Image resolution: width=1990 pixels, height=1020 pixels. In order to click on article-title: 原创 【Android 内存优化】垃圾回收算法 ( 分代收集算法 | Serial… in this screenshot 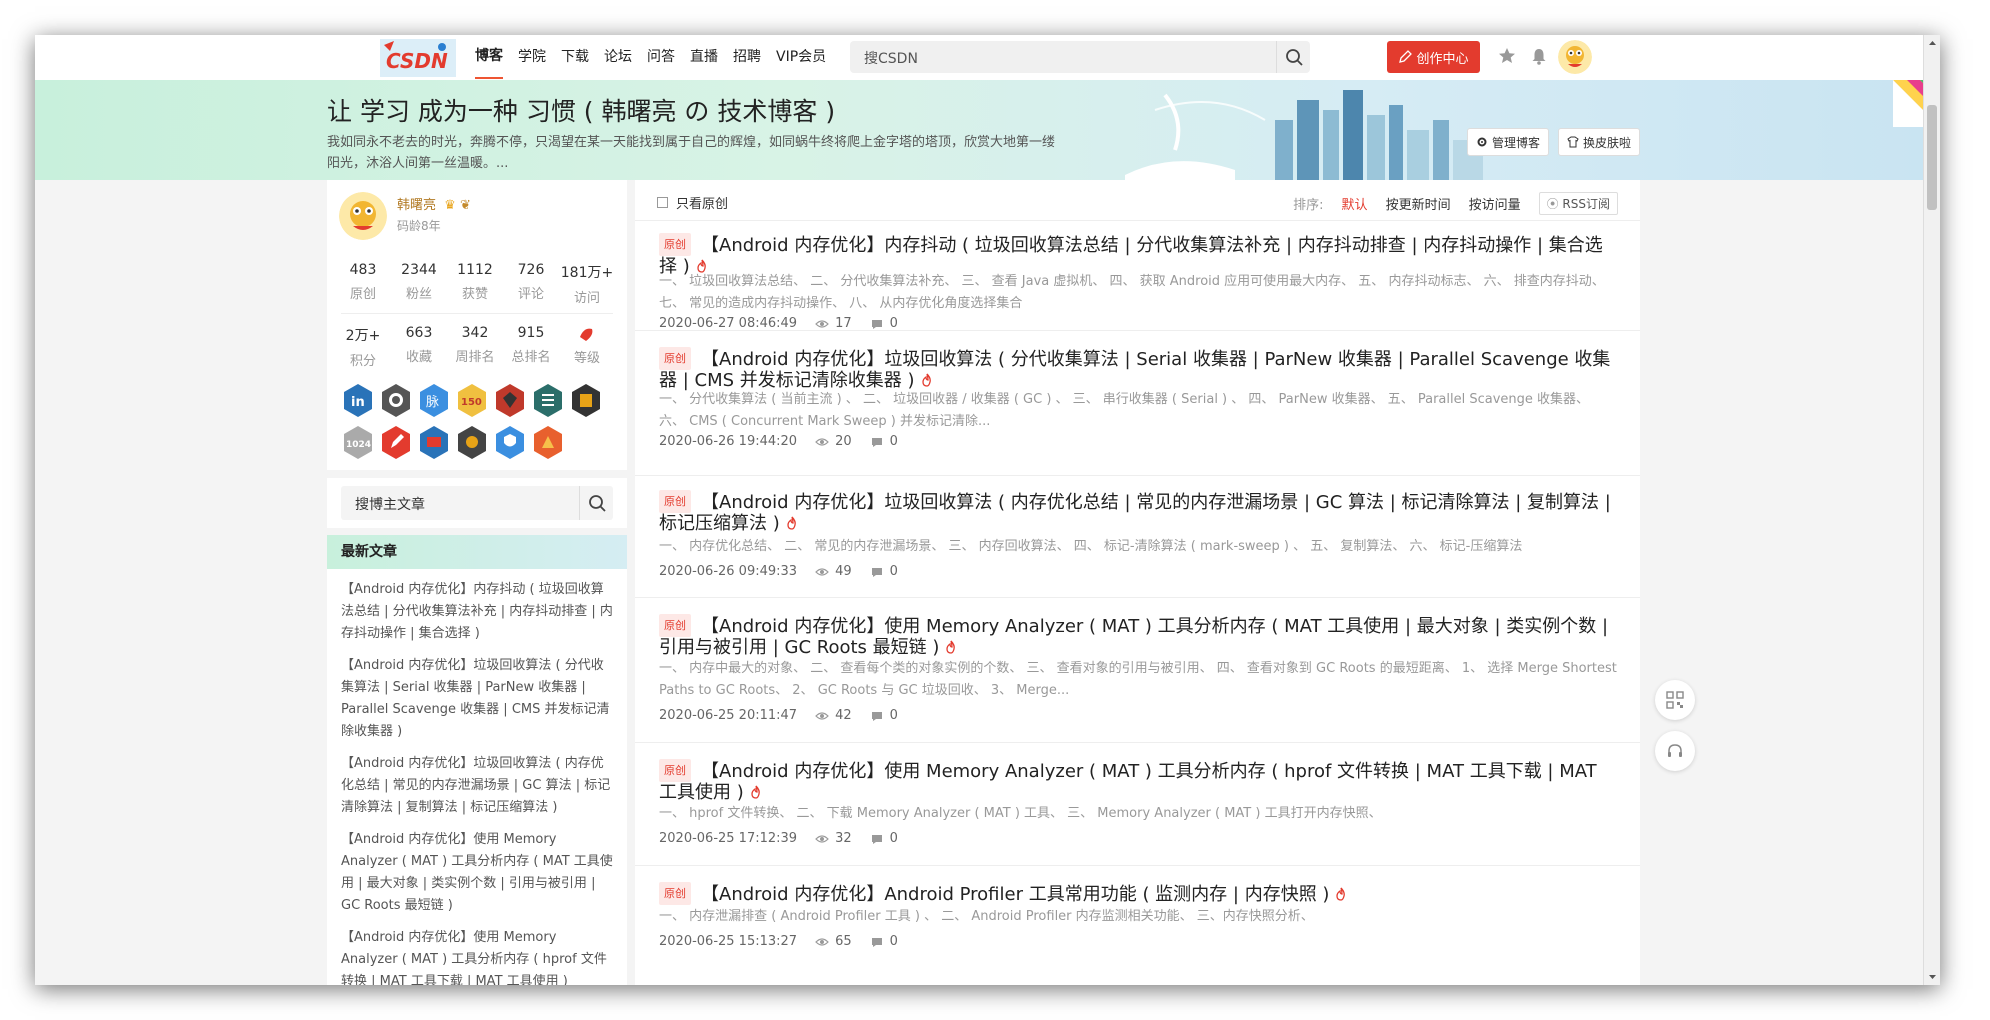, I will do `click(1139, 369)`.